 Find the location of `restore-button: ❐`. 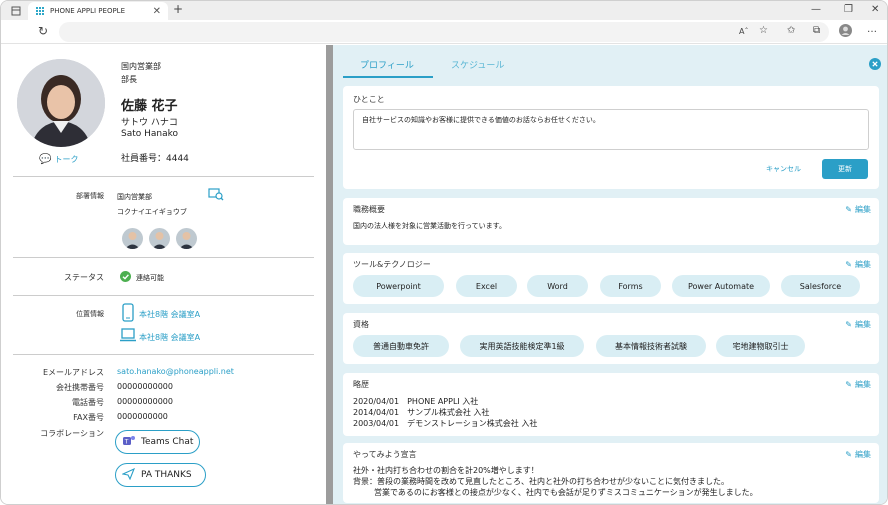

restore-button: ❐ is located at coordinates (848, 10).